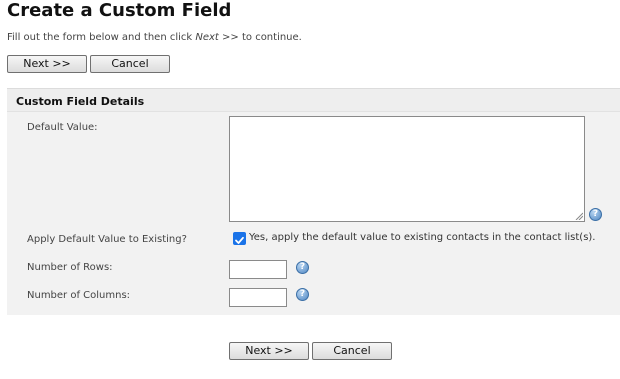 This screenshot has height=379, width=620. What do you see at coordinates (130, 64) in the screenshot?
I see `cancel-button-top: Cancel` at bounding box center [130, 64].